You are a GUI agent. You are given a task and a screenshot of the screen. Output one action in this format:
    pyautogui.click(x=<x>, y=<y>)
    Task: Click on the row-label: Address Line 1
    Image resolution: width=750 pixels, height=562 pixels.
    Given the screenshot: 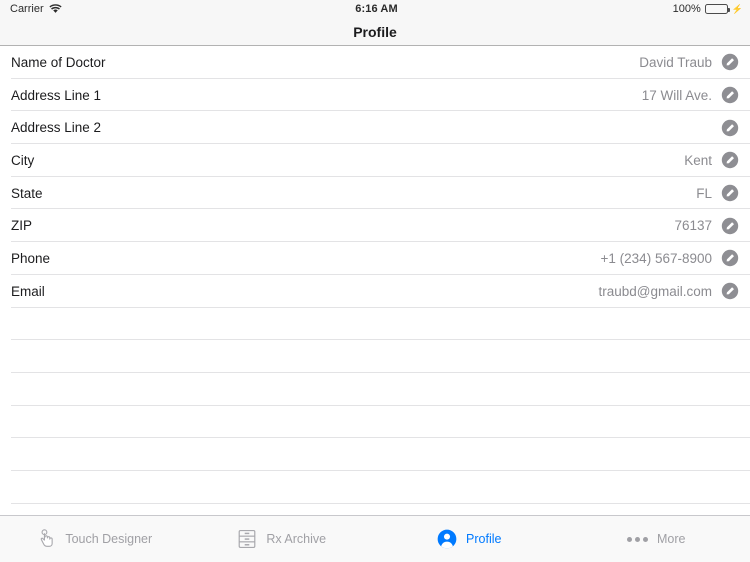 What is the action you would take?
    pyautogui.click(x=56, y=95)
    